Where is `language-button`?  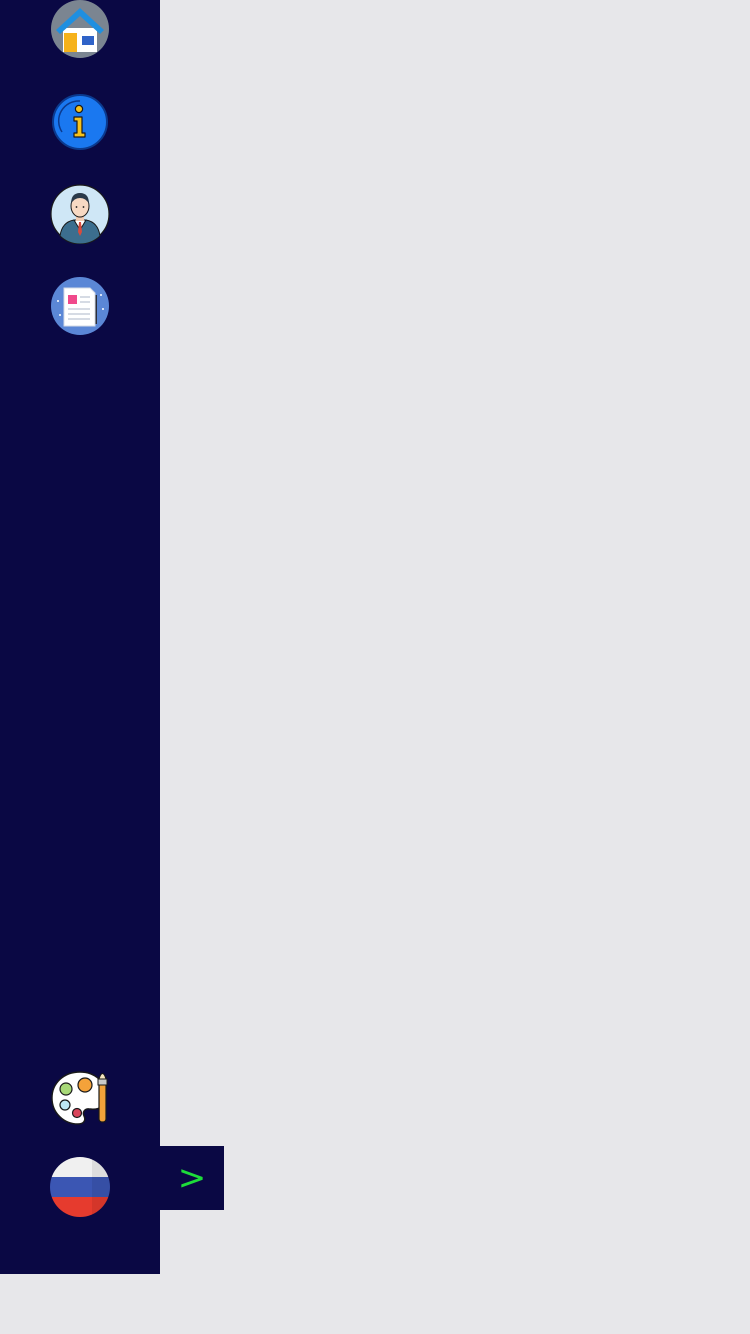
language-button is located at coordinates (80, 1187).